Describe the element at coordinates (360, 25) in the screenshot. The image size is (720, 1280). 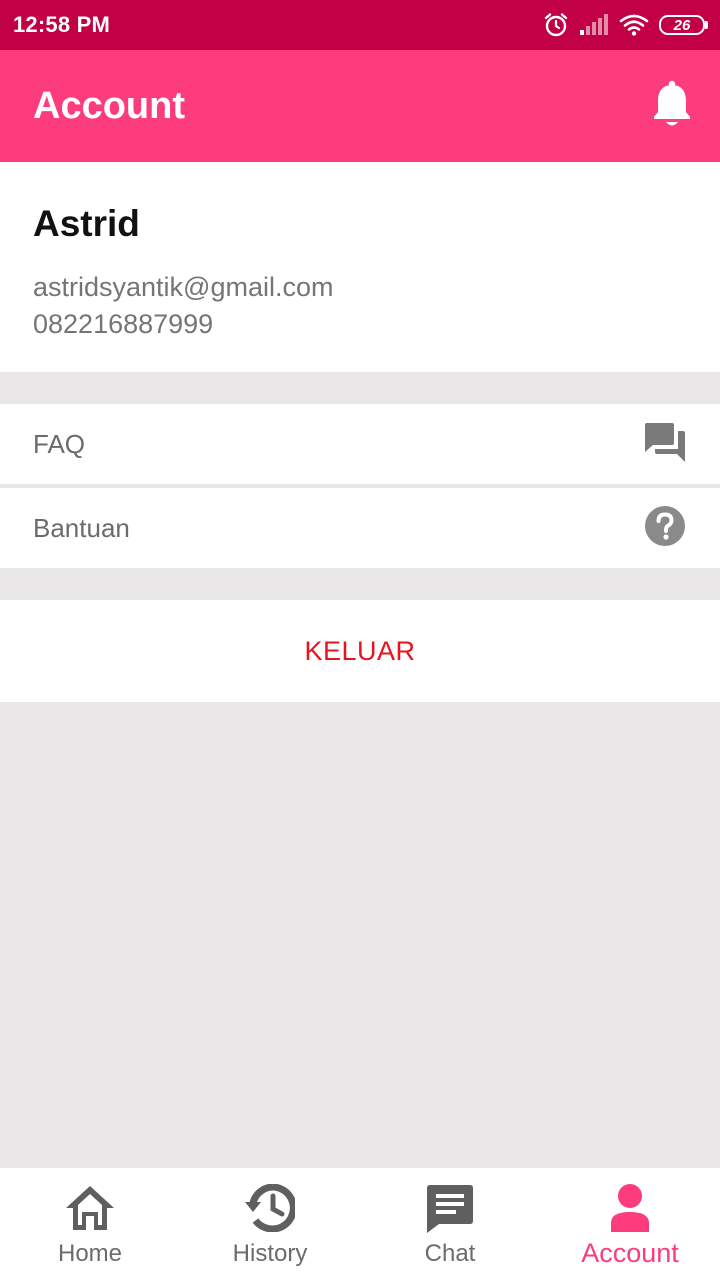
I see `status-bar: 12:58 PM 26` at that location.